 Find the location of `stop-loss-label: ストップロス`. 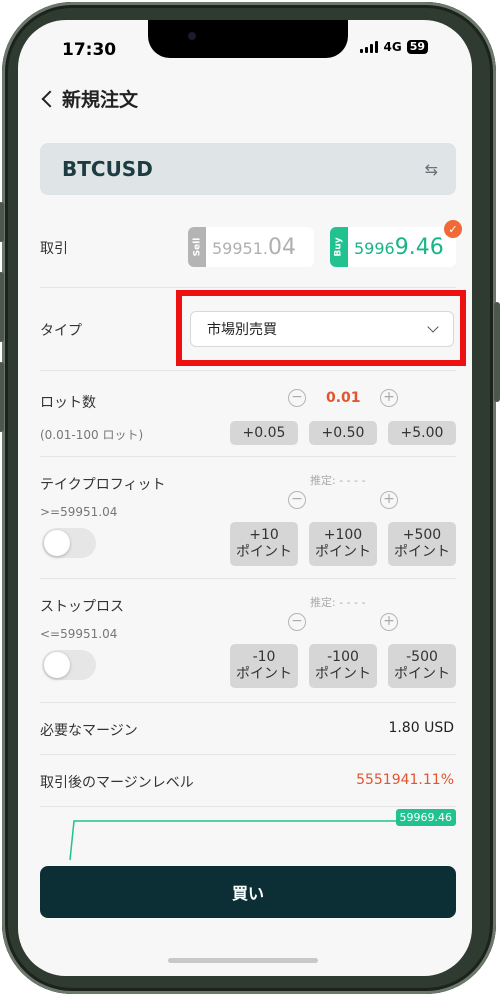

stop-loss-label: ストップロス is located at coordinates (82, 607).